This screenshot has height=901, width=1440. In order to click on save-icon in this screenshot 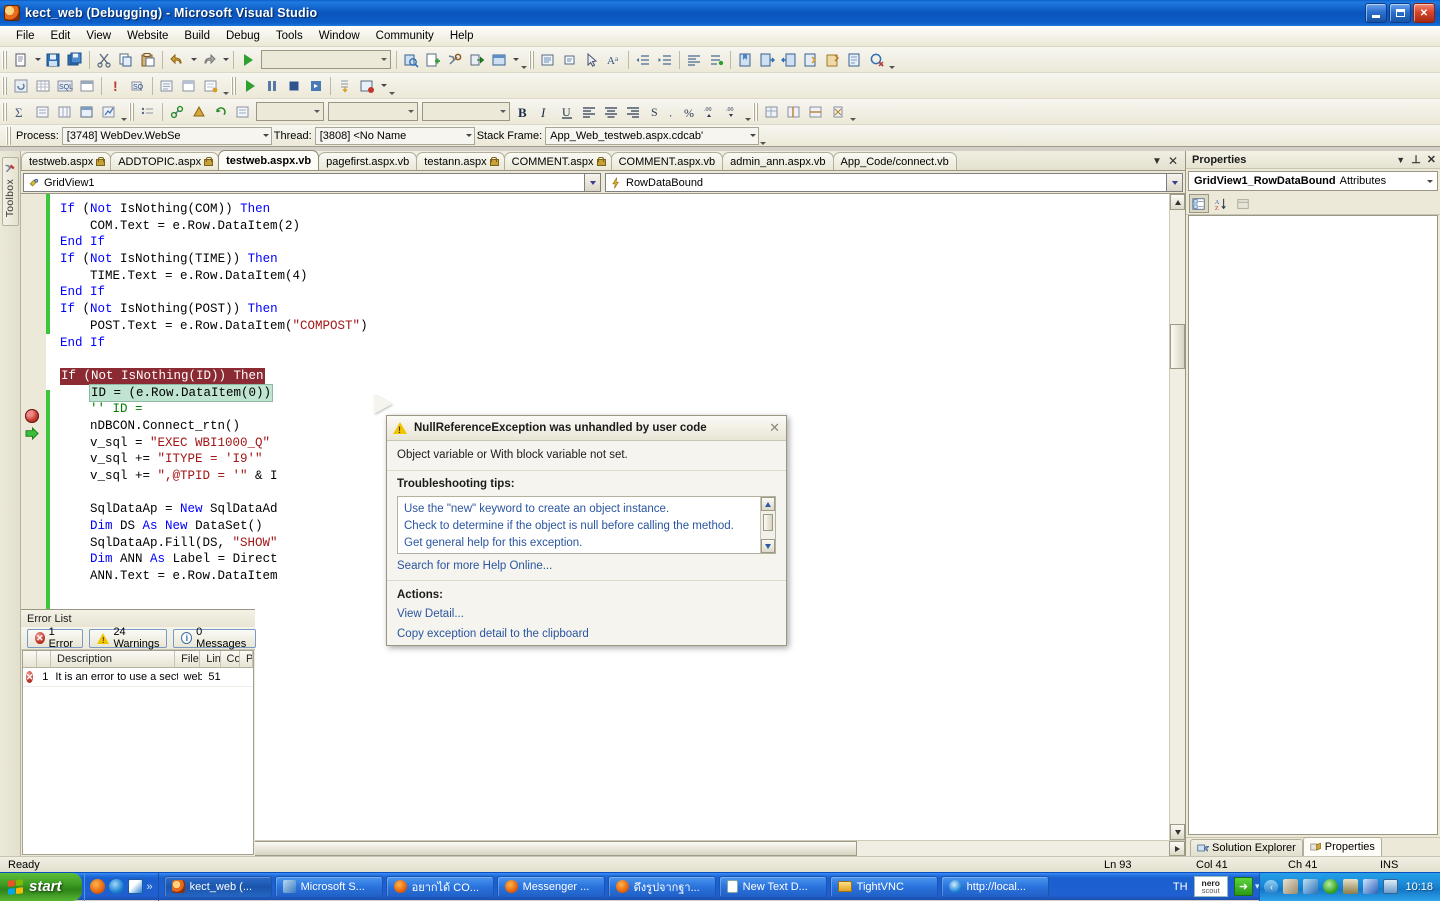, I will do `click(53, 60)`.